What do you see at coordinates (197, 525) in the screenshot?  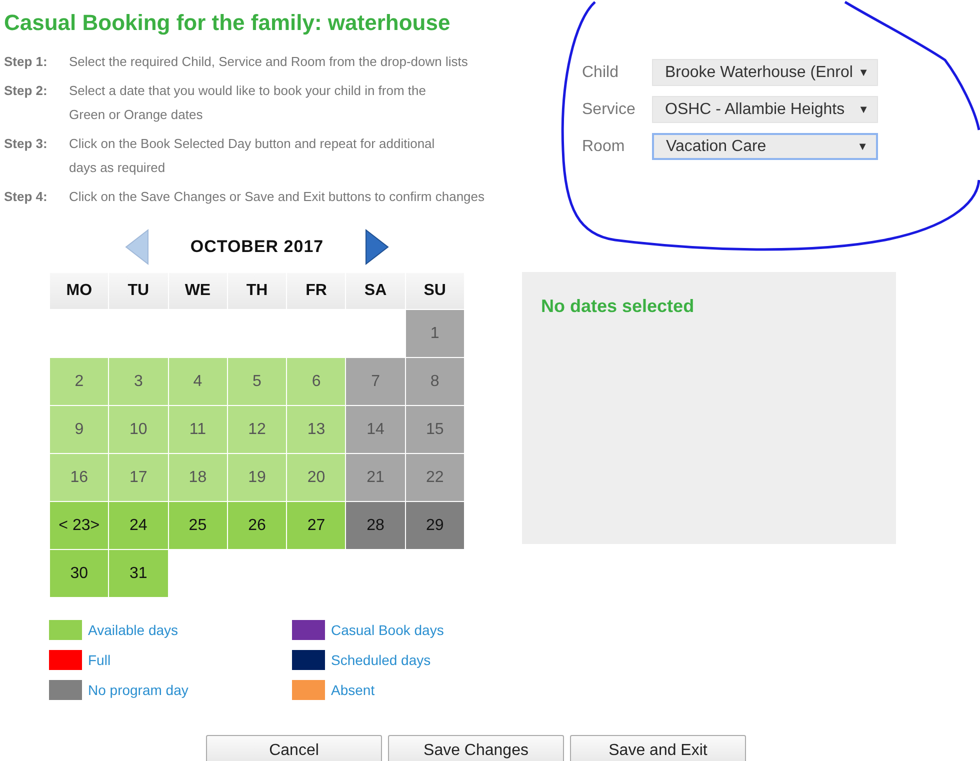 I see `day-cell: 25` at bounding box center [197, 525].